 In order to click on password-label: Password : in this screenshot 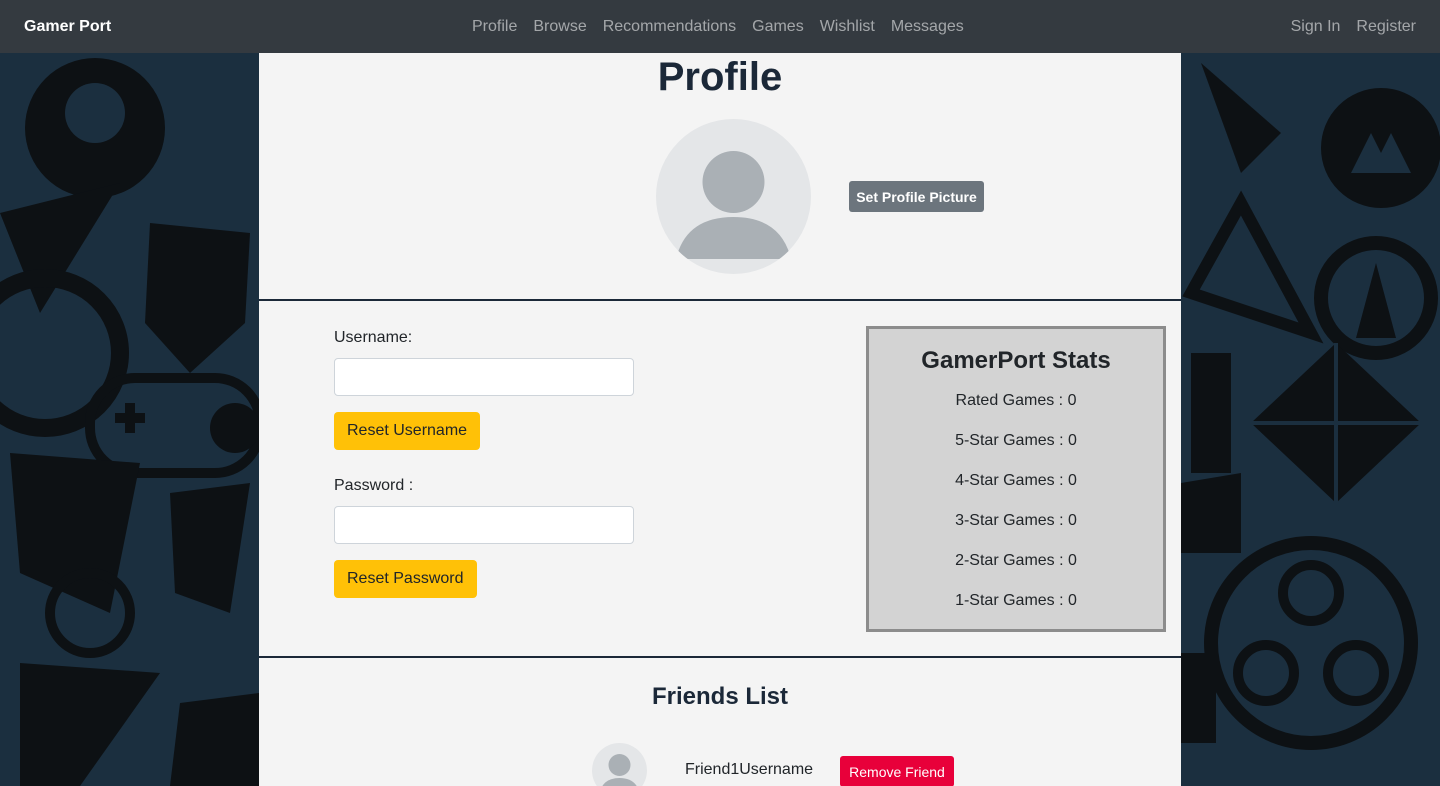, I will do `click(374, 485)`.